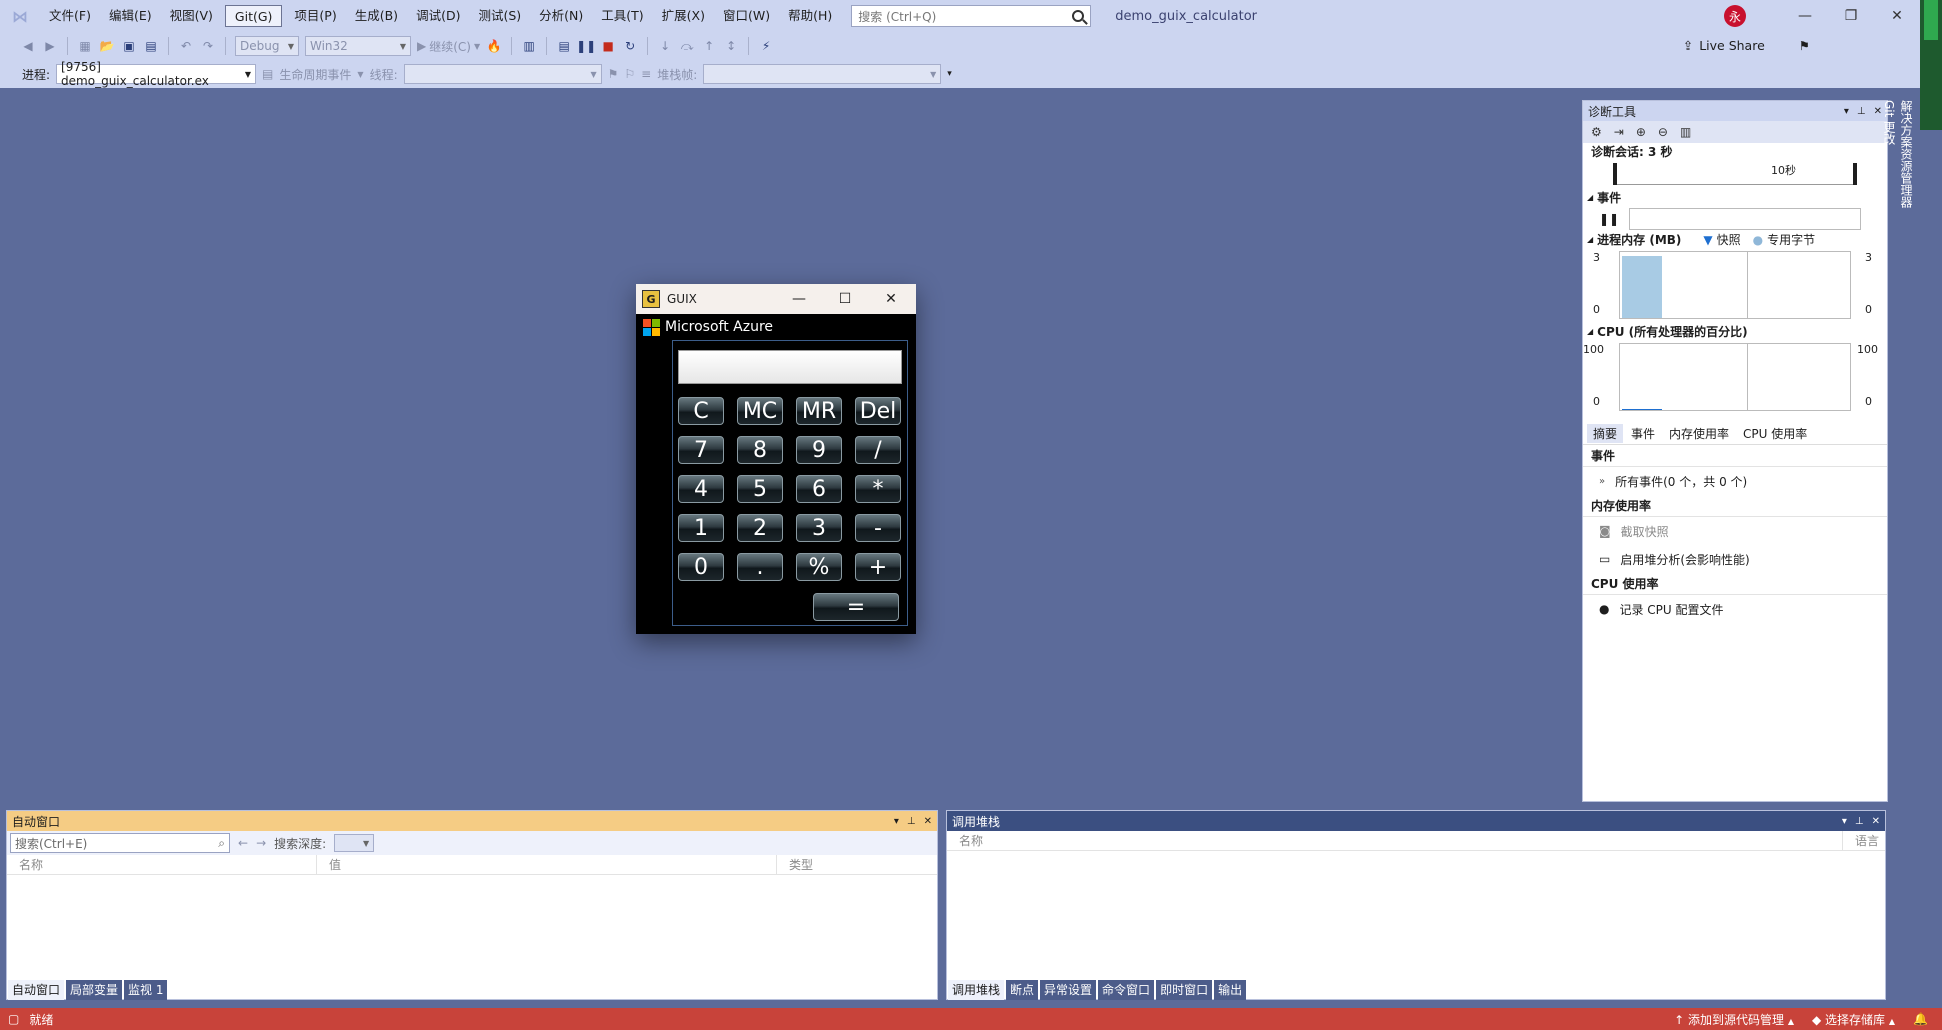 The image size is (1942, 1030). I want to click on step-into-icon: ↓, so click(665, 46).